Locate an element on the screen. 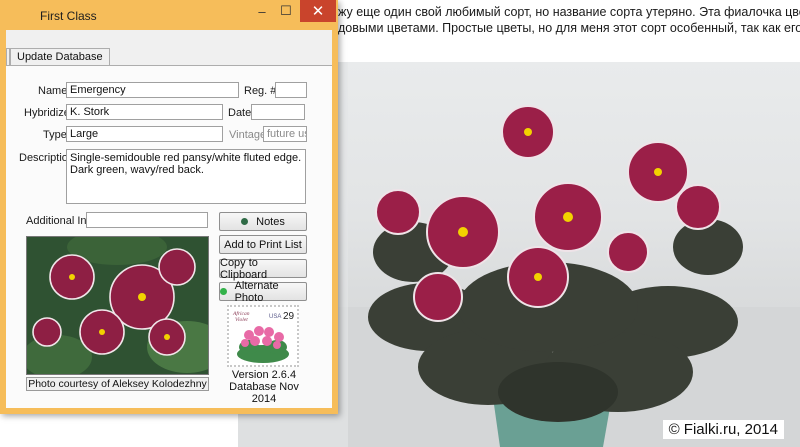  window-title: First Class is located at coordinates (68, 16).